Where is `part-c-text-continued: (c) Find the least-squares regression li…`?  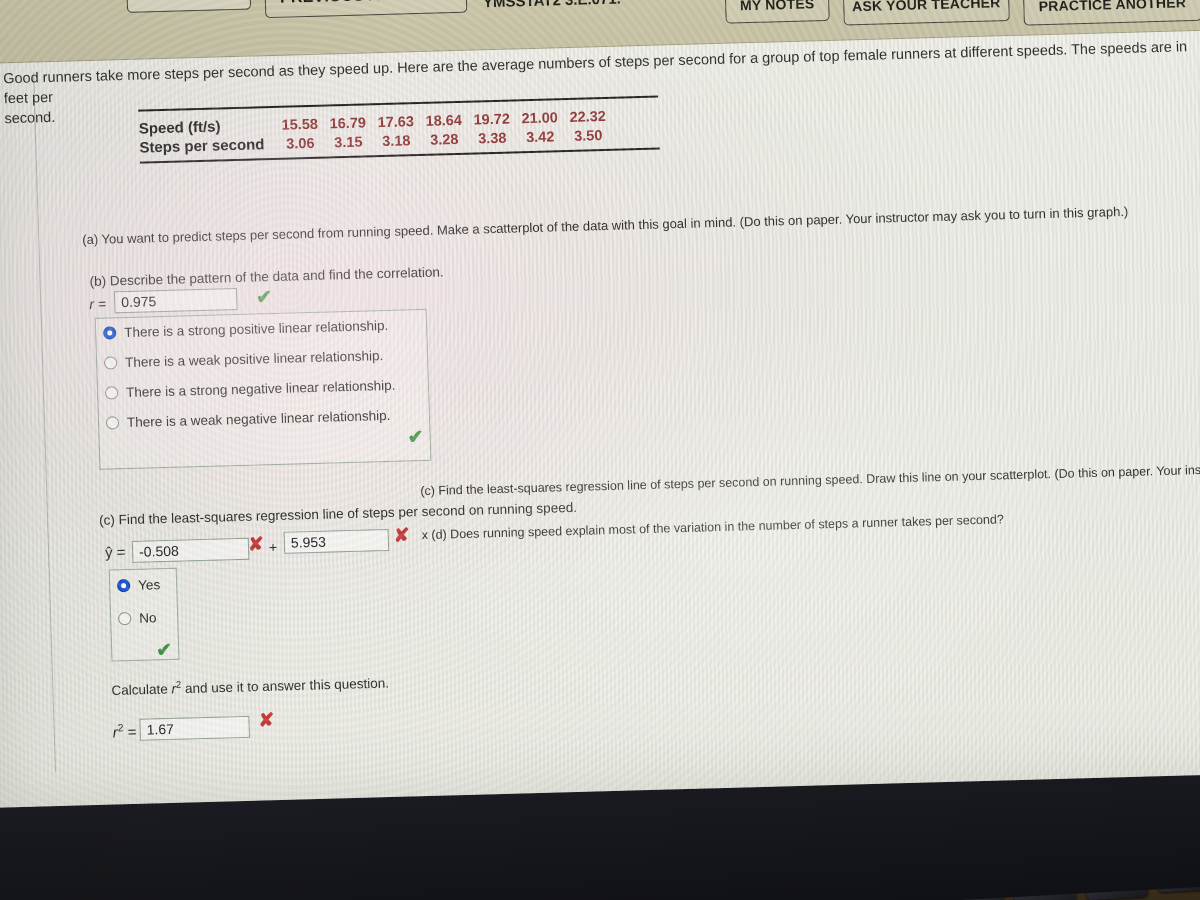
part-c-text-continued: (c) Find the least-squares regression li… is located at coordinates (810, 478).